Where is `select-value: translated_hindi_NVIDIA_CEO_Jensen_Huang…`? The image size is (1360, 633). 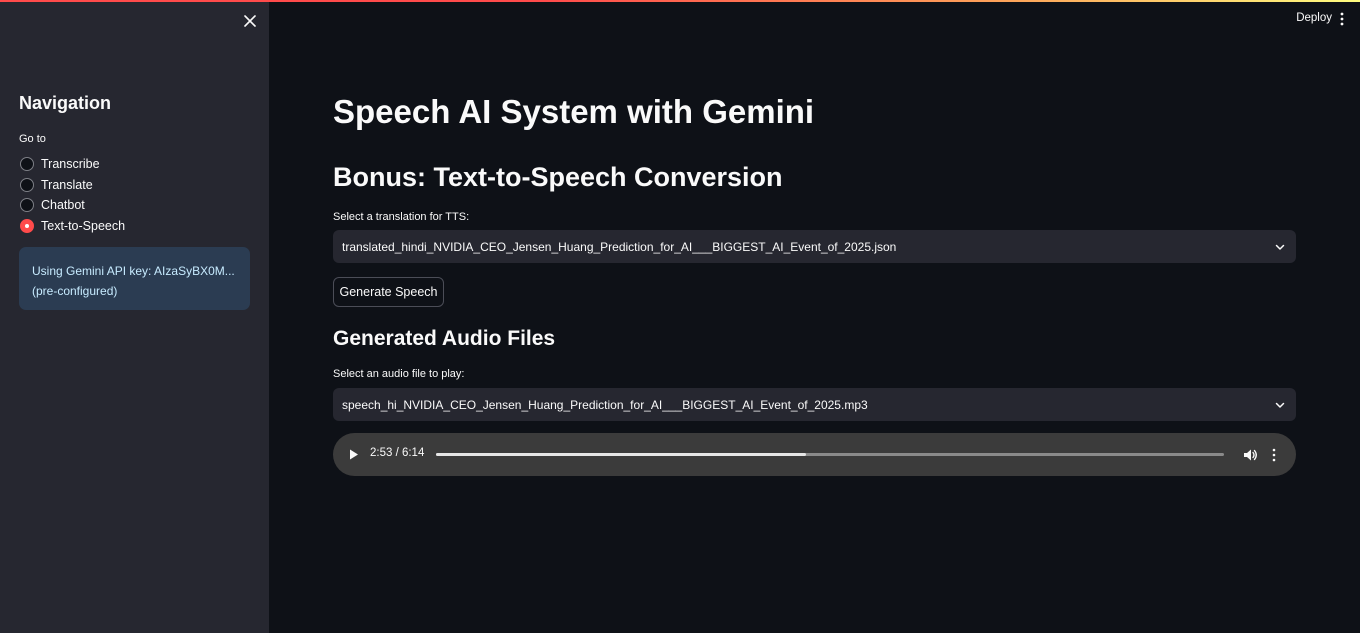 select-value: translated_hindi_NVIDIA_CEO_Jensen_Huang… is located at coordinates (619, 246).